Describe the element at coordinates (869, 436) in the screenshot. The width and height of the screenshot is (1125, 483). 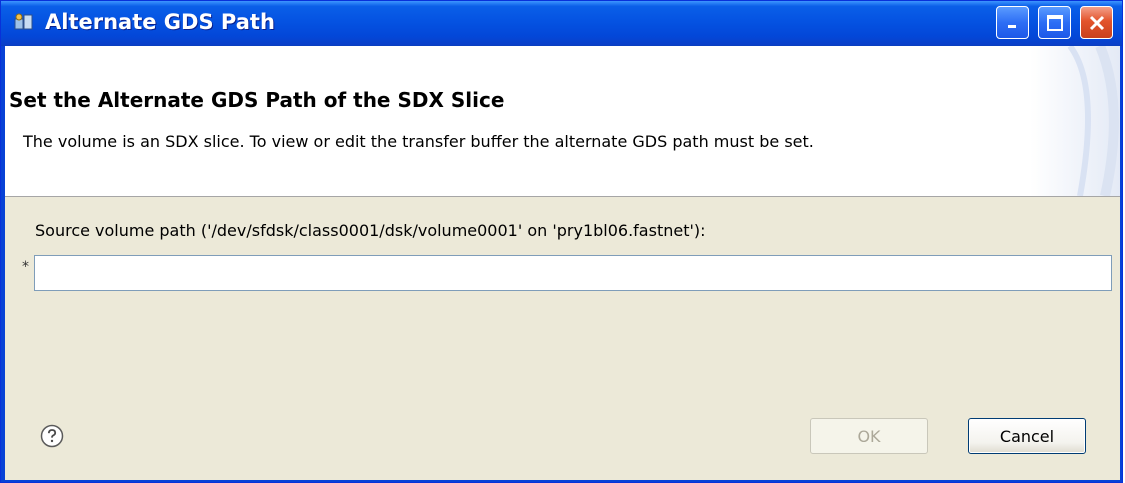
I see `ok-button: OK` at that location.